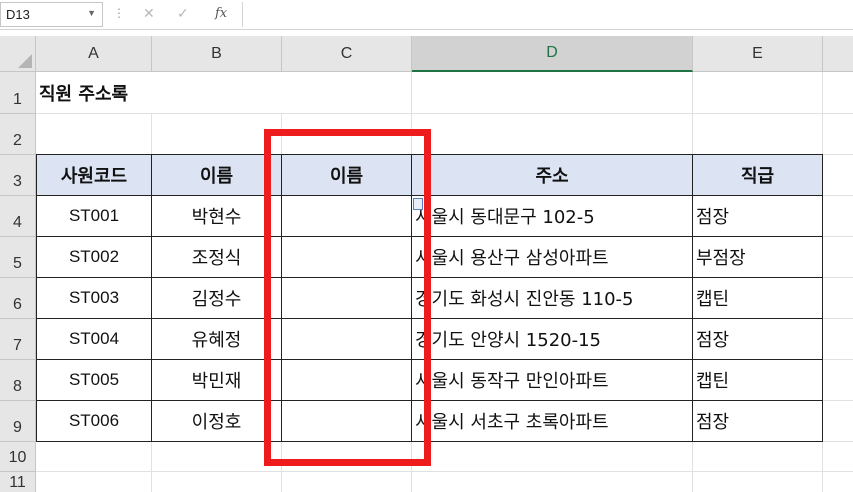  I want to click on row-header-8: 8, so click(18, 380).